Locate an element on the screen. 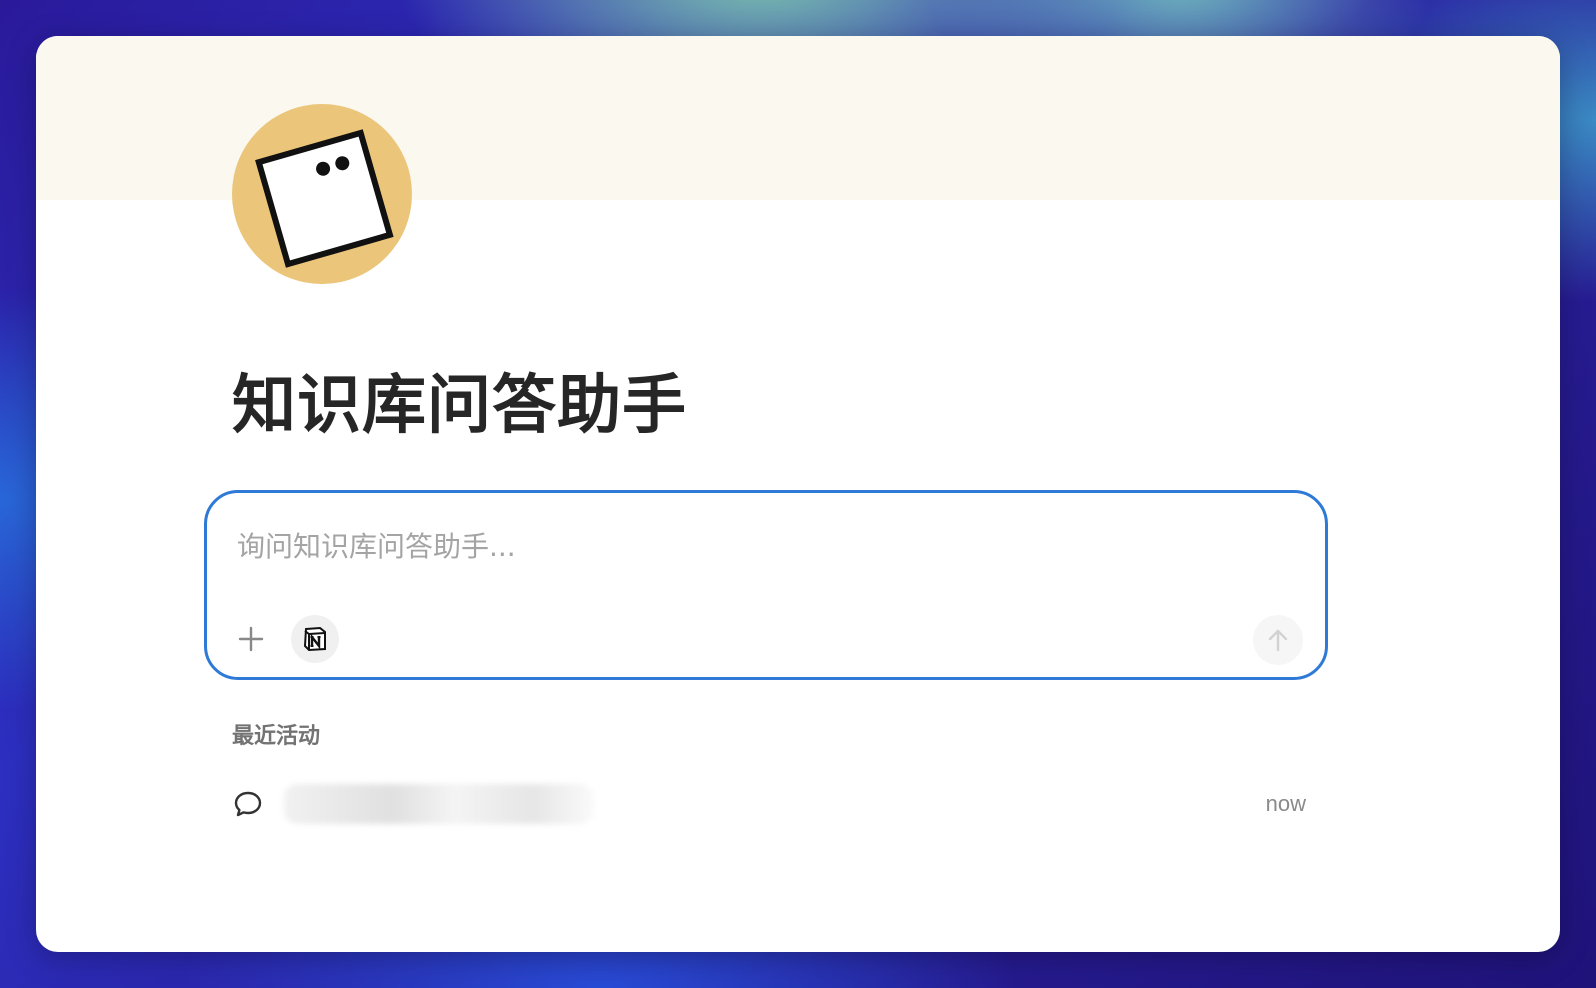 Image resolution: width=1596 pixels, height=988 pixels. plus-icon is located at coordinates (251, 639).